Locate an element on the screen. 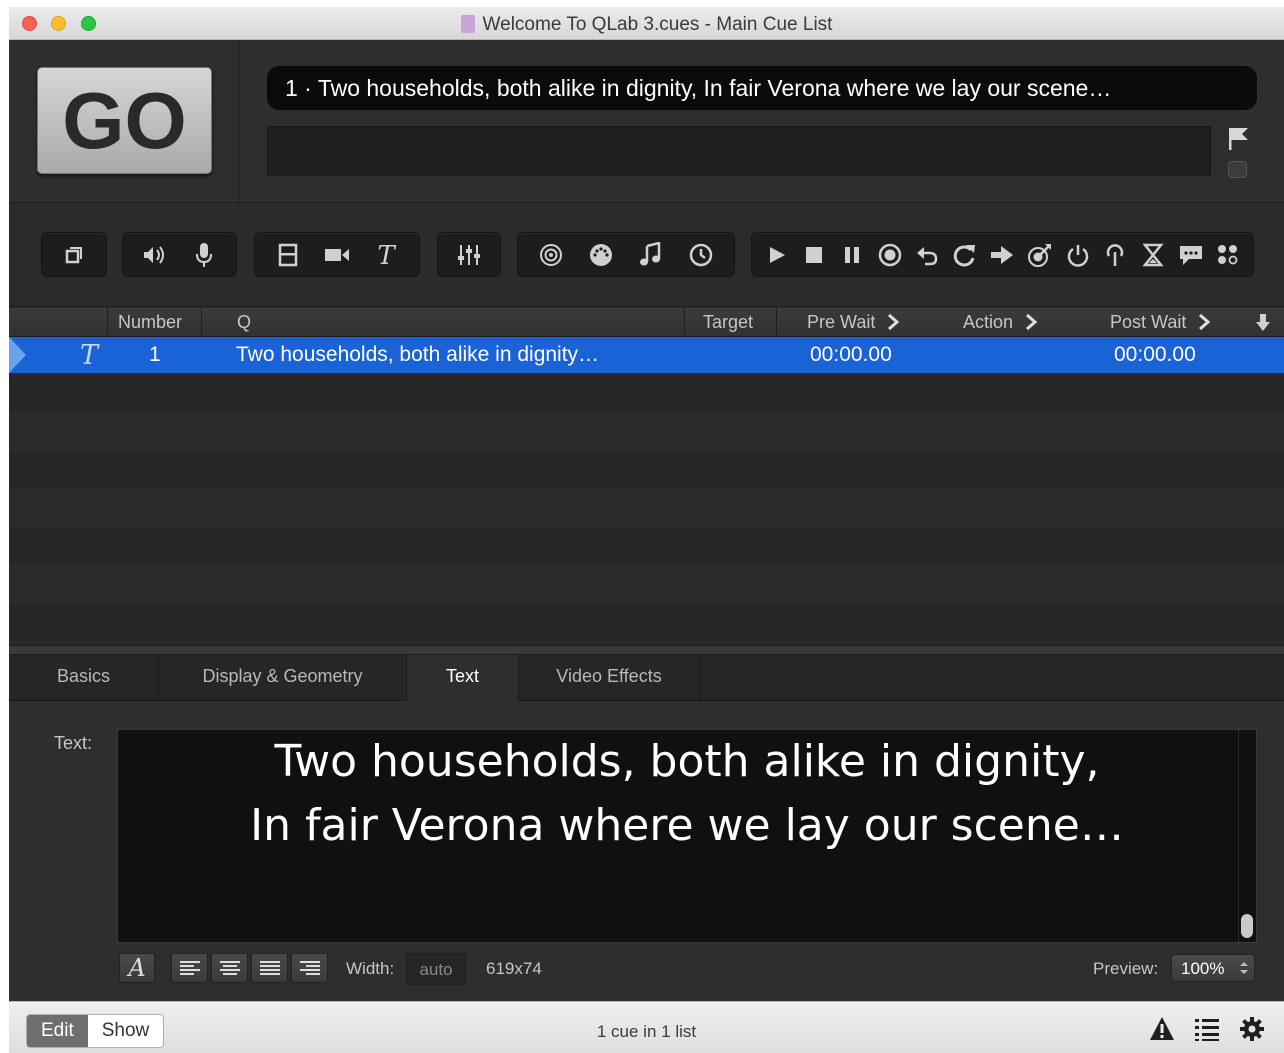  cue-notes-field is located at coordinates (739, 151).